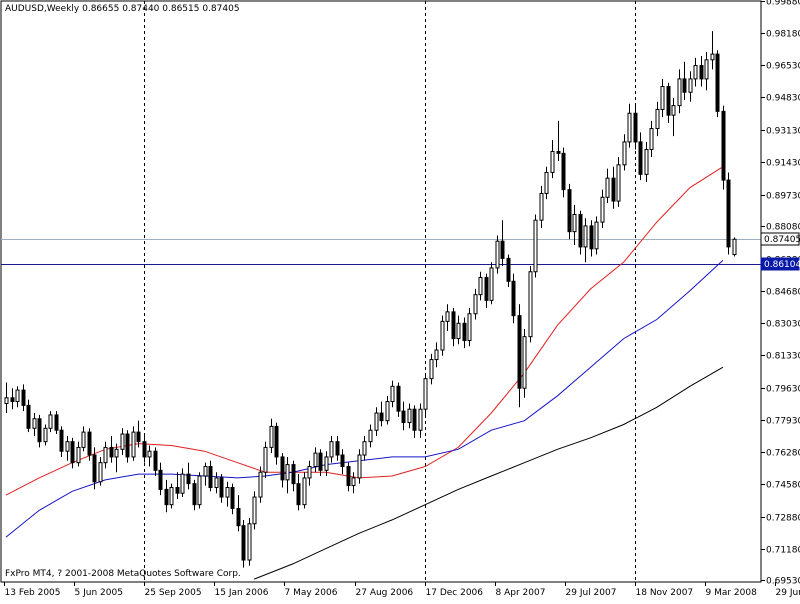 The height and width of the screenshot is (604, 800). Describe the element at coordinates (242, 593) in the screenshot. I see `x-tick-label: 15 Jan 2006` at that location.